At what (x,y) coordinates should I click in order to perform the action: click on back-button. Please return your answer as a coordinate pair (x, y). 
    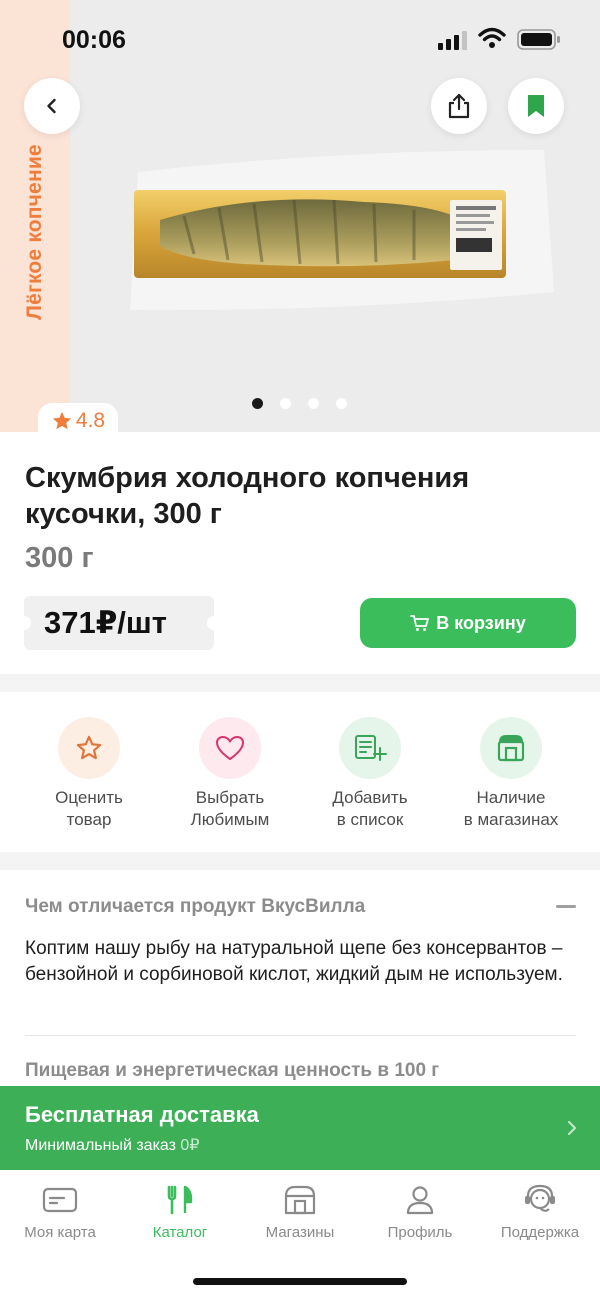
    Looking at the image, I should click on (52, 106).